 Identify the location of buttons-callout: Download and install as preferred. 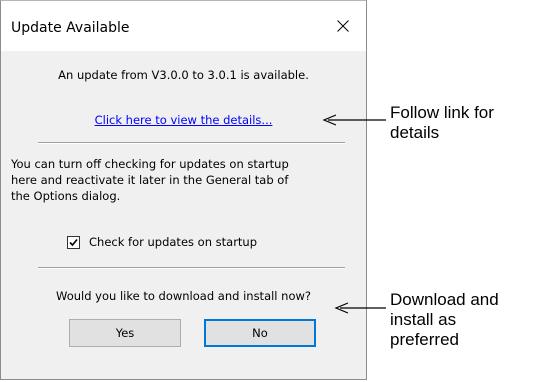
(444, 320).